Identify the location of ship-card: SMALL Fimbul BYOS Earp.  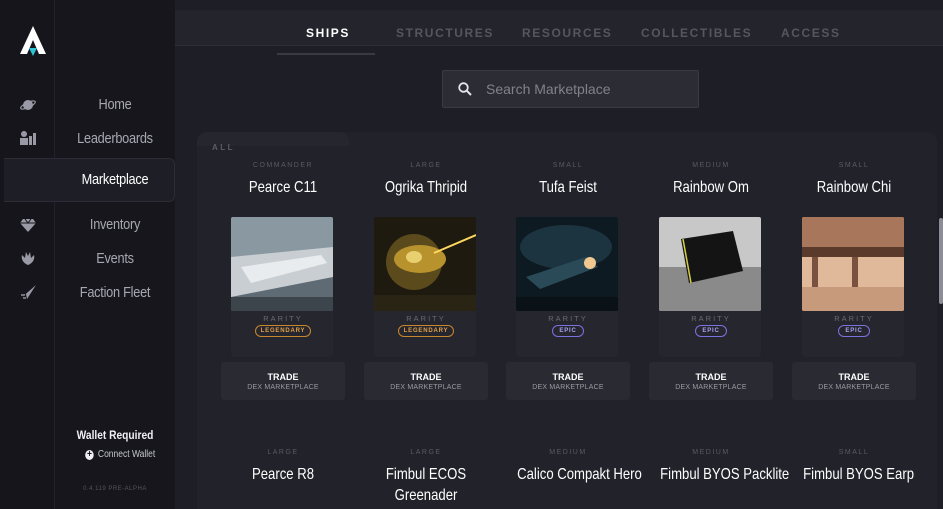
(854, 467).